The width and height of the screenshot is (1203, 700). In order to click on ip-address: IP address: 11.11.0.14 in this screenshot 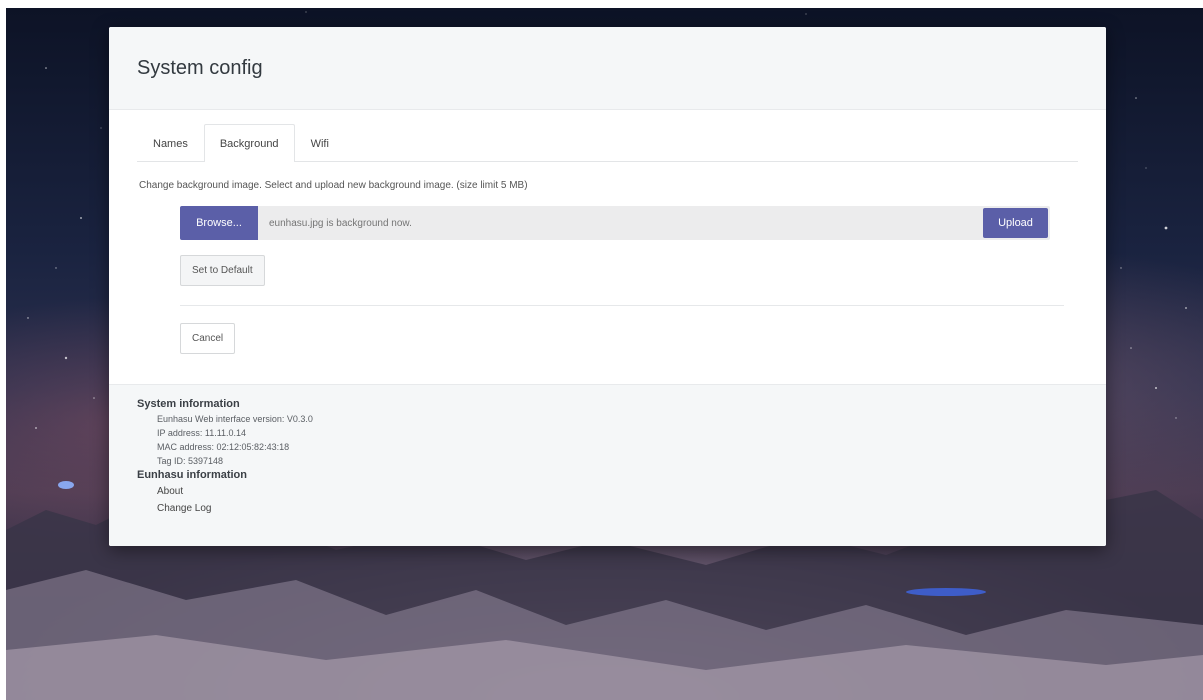, I will do `click(202, 433)`.